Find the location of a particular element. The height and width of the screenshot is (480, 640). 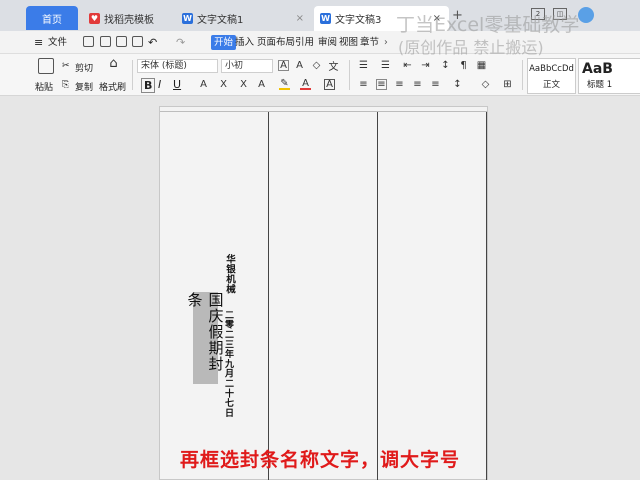

seal-title-selected: 国庆假期封条 is located at coordinates (205, 338).